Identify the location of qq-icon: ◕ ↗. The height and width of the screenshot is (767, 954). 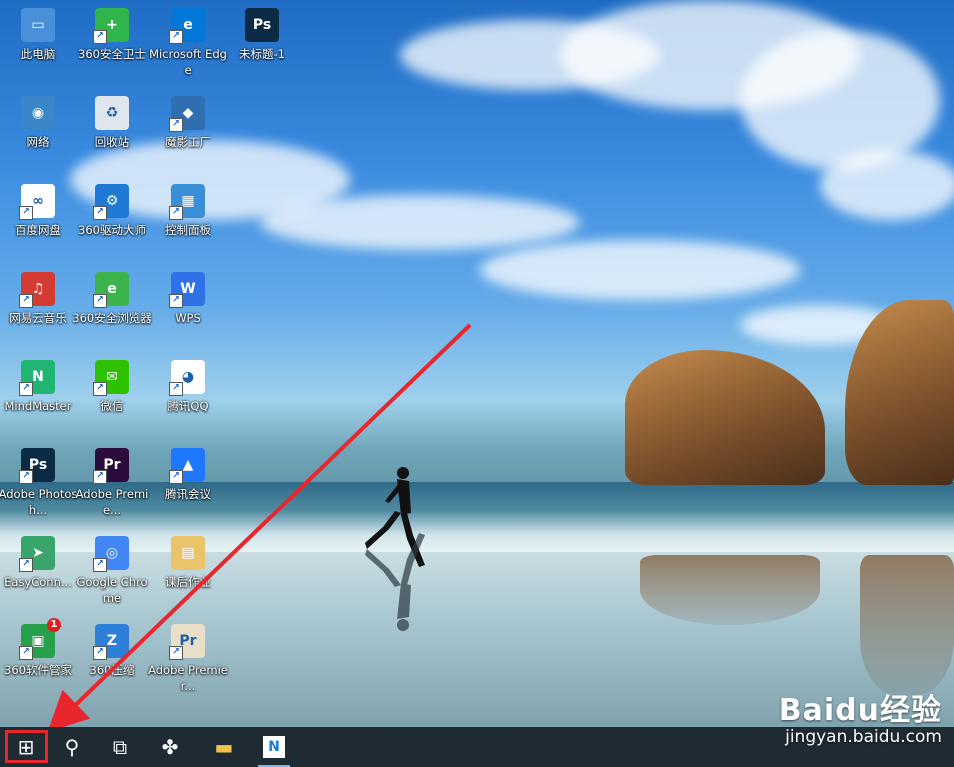
(187, 378).